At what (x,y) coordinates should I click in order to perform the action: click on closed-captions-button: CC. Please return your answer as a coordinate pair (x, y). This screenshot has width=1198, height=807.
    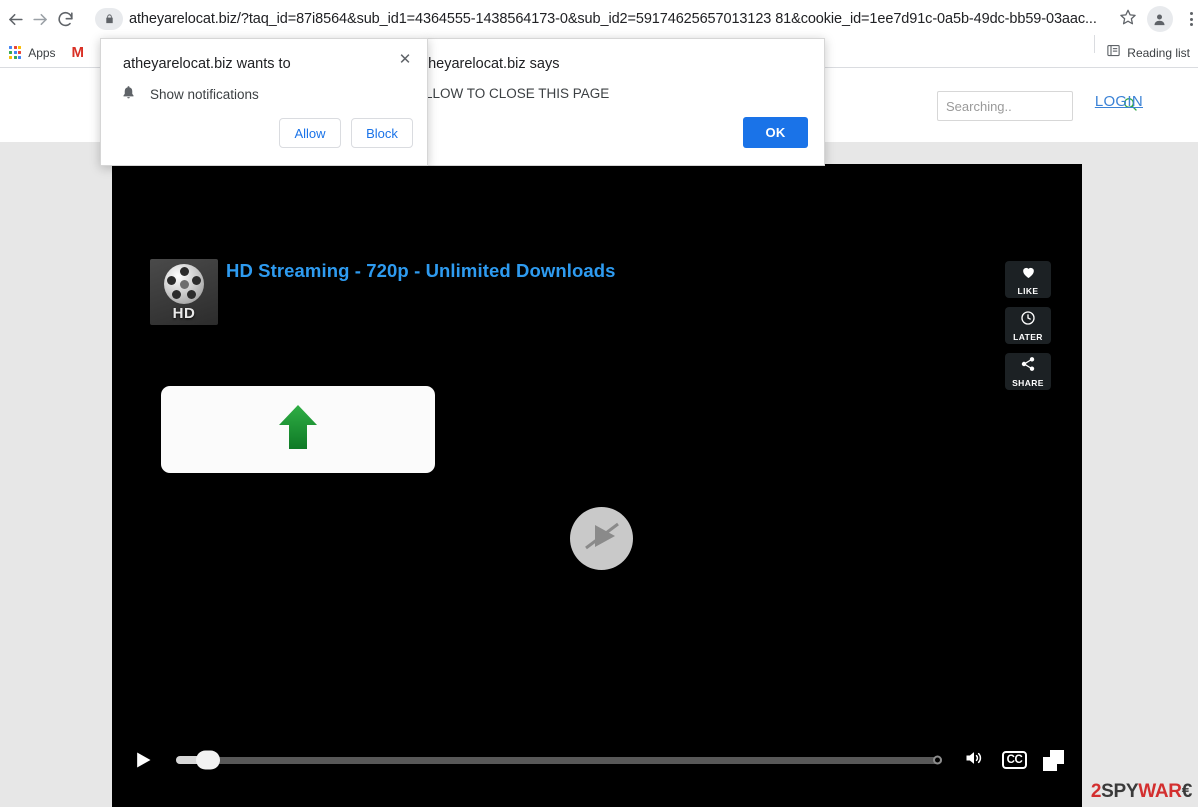
    Looking at the image, I should click on (1014, 760).